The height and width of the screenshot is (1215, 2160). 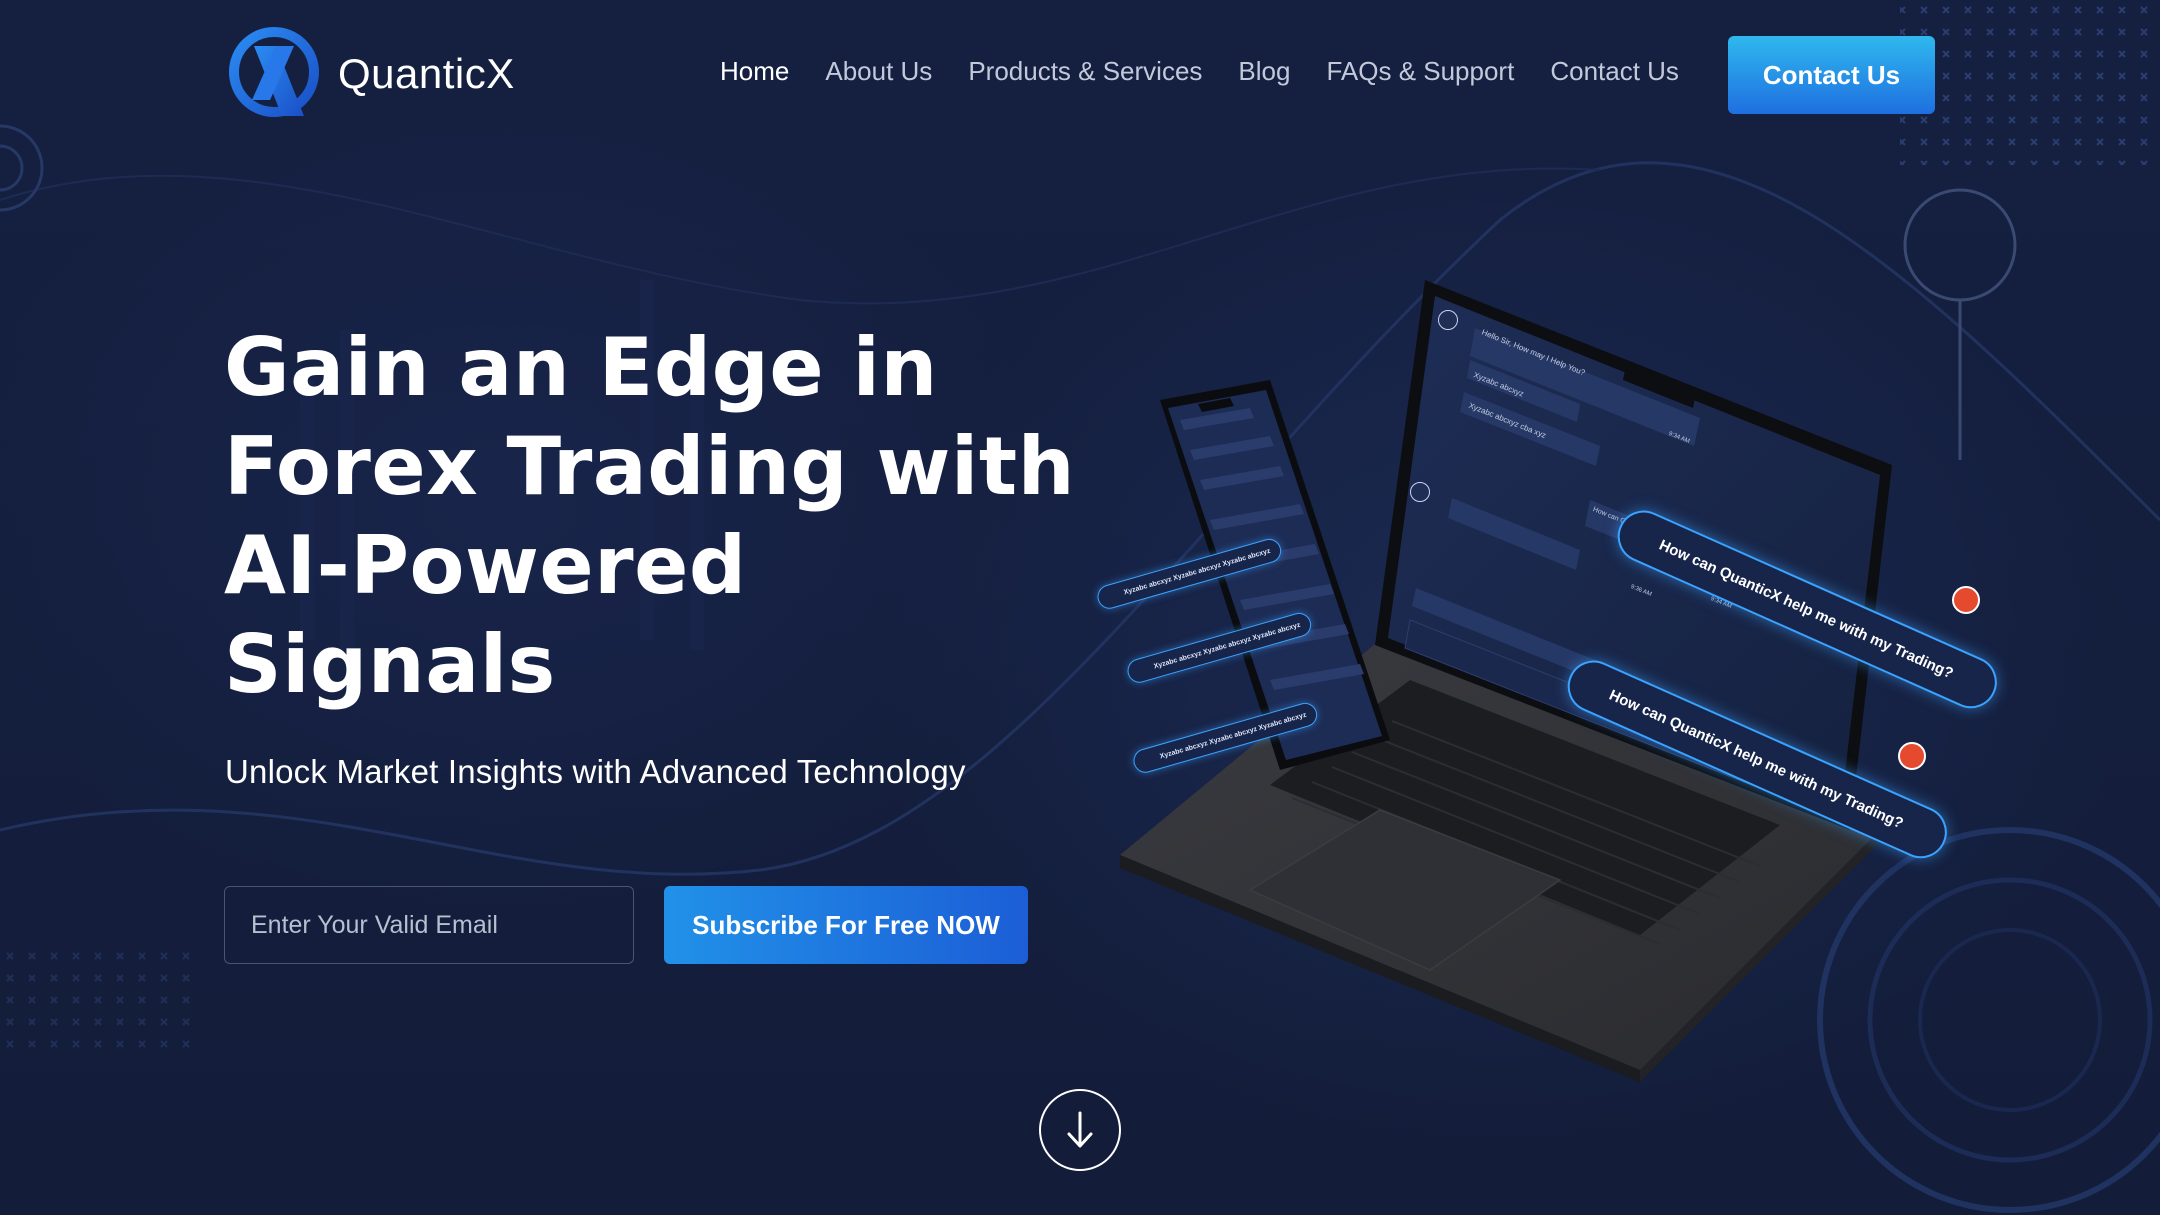 I want to click on scroll-down-button, so click(x=1080, y=1130).